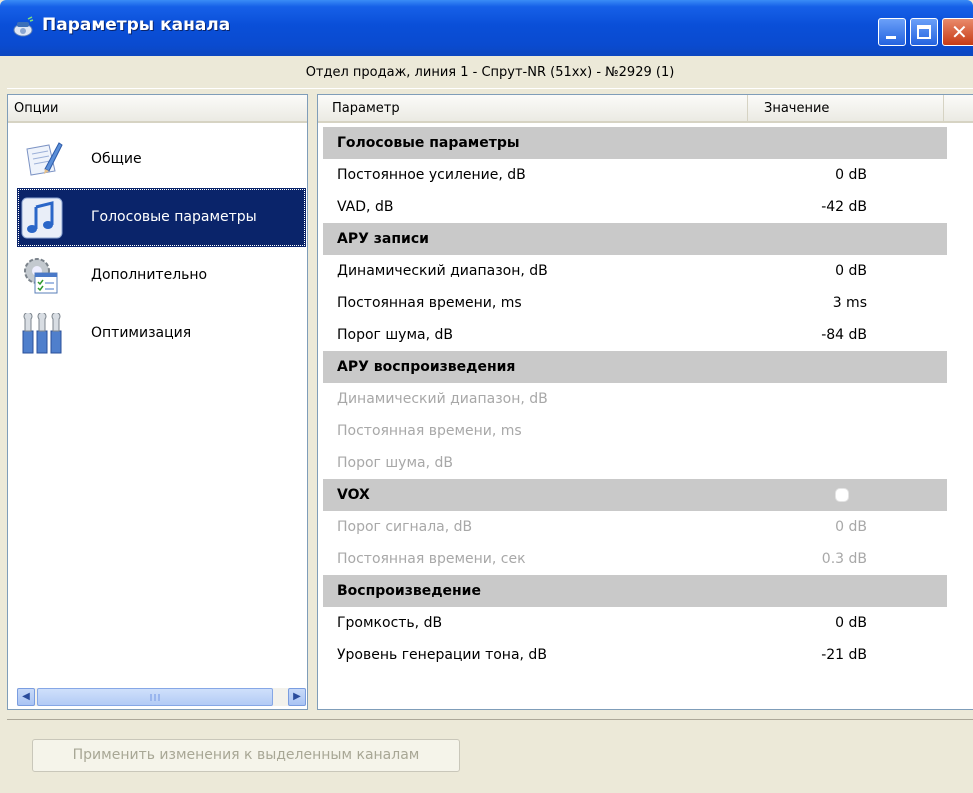 The width and height of the screenshot is (973, 793). What do you see at coordinates (136, 25) in the screenshot?
I see `window-title: Параметры канала` at bounding box center [136, 25].